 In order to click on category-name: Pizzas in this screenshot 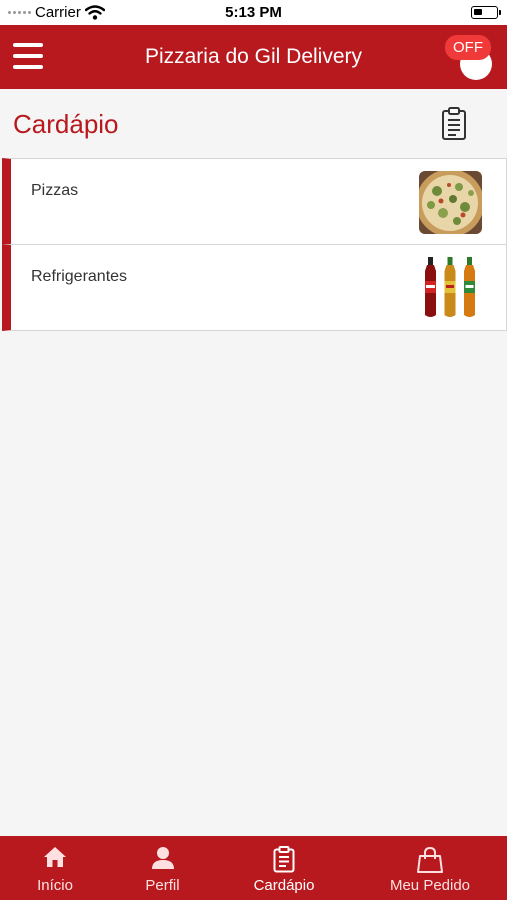, I will do `click(55, 190)`.